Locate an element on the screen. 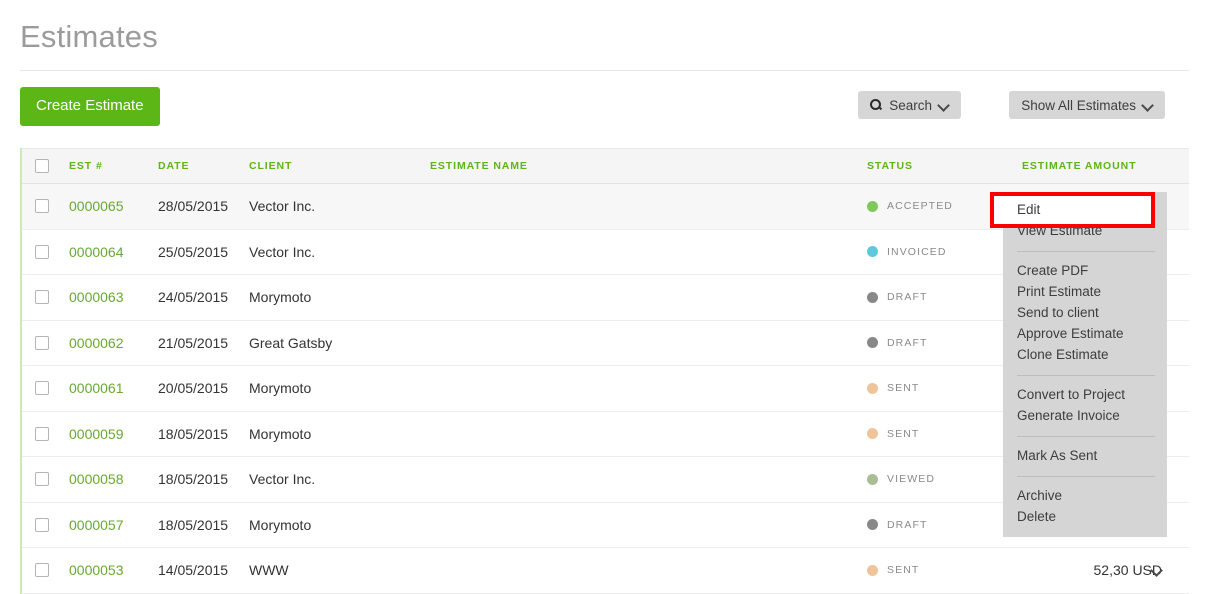 The width and height of the screenshot is (1213, 594). menu-item-clone-estimate: Clone Estimate is located at coordinates (1085, 355).